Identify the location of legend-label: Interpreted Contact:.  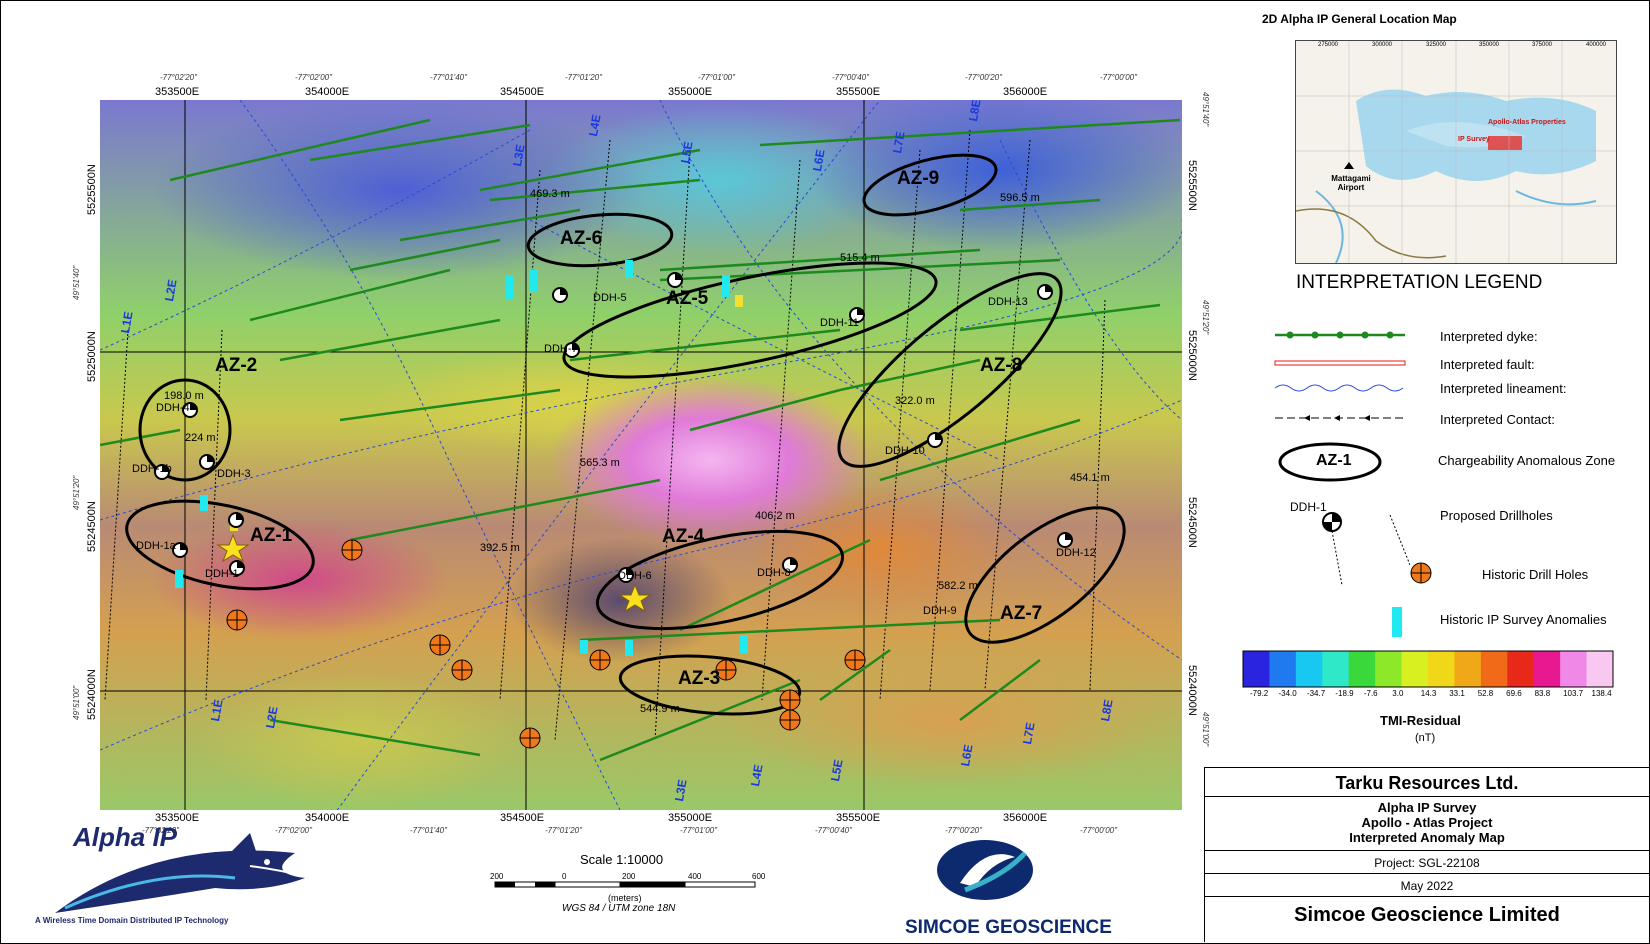
(1497, 419).